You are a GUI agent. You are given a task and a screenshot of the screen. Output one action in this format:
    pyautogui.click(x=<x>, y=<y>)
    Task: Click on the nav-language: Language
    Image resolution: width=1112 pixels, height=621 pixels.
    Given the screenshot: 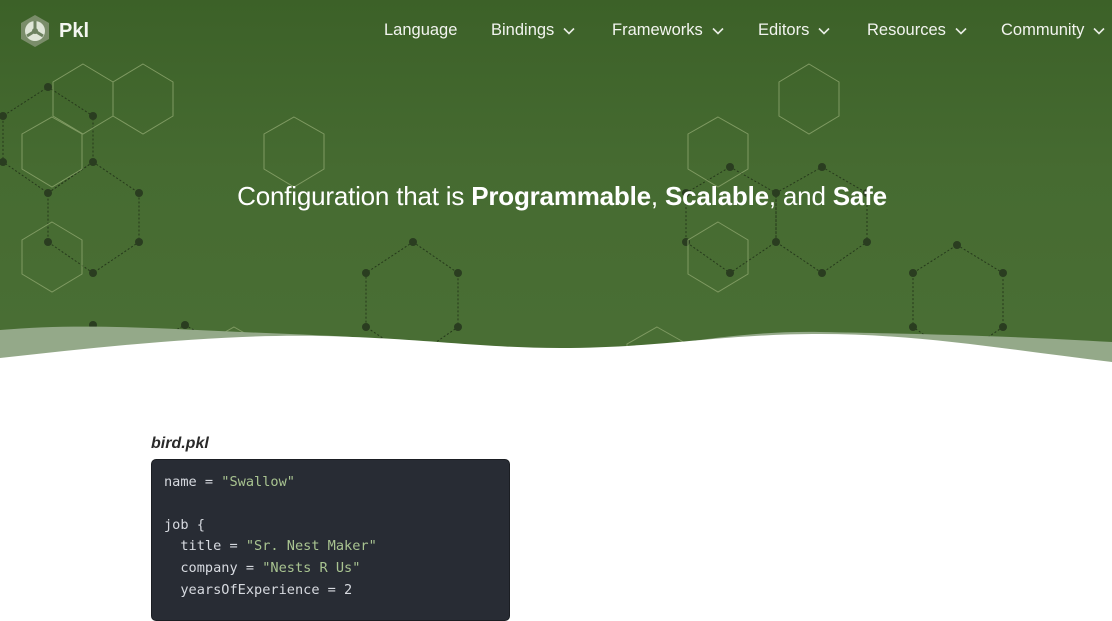 What is the action you would take?
    pyautogui.click(x=420, y=30)
    